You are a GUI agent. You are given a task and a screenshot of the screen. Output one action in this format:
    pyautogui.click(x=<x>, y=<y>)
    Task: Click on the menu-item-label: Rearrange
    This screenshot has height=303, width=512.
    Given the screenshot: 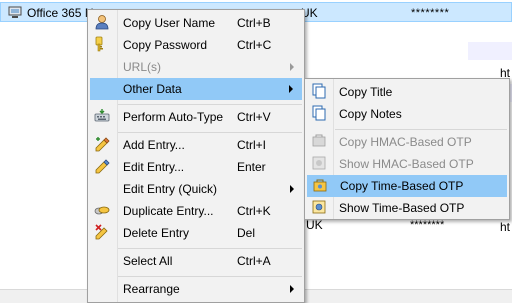 What is the action you would take?
    pyautogui.click(x=151, y=289)
    